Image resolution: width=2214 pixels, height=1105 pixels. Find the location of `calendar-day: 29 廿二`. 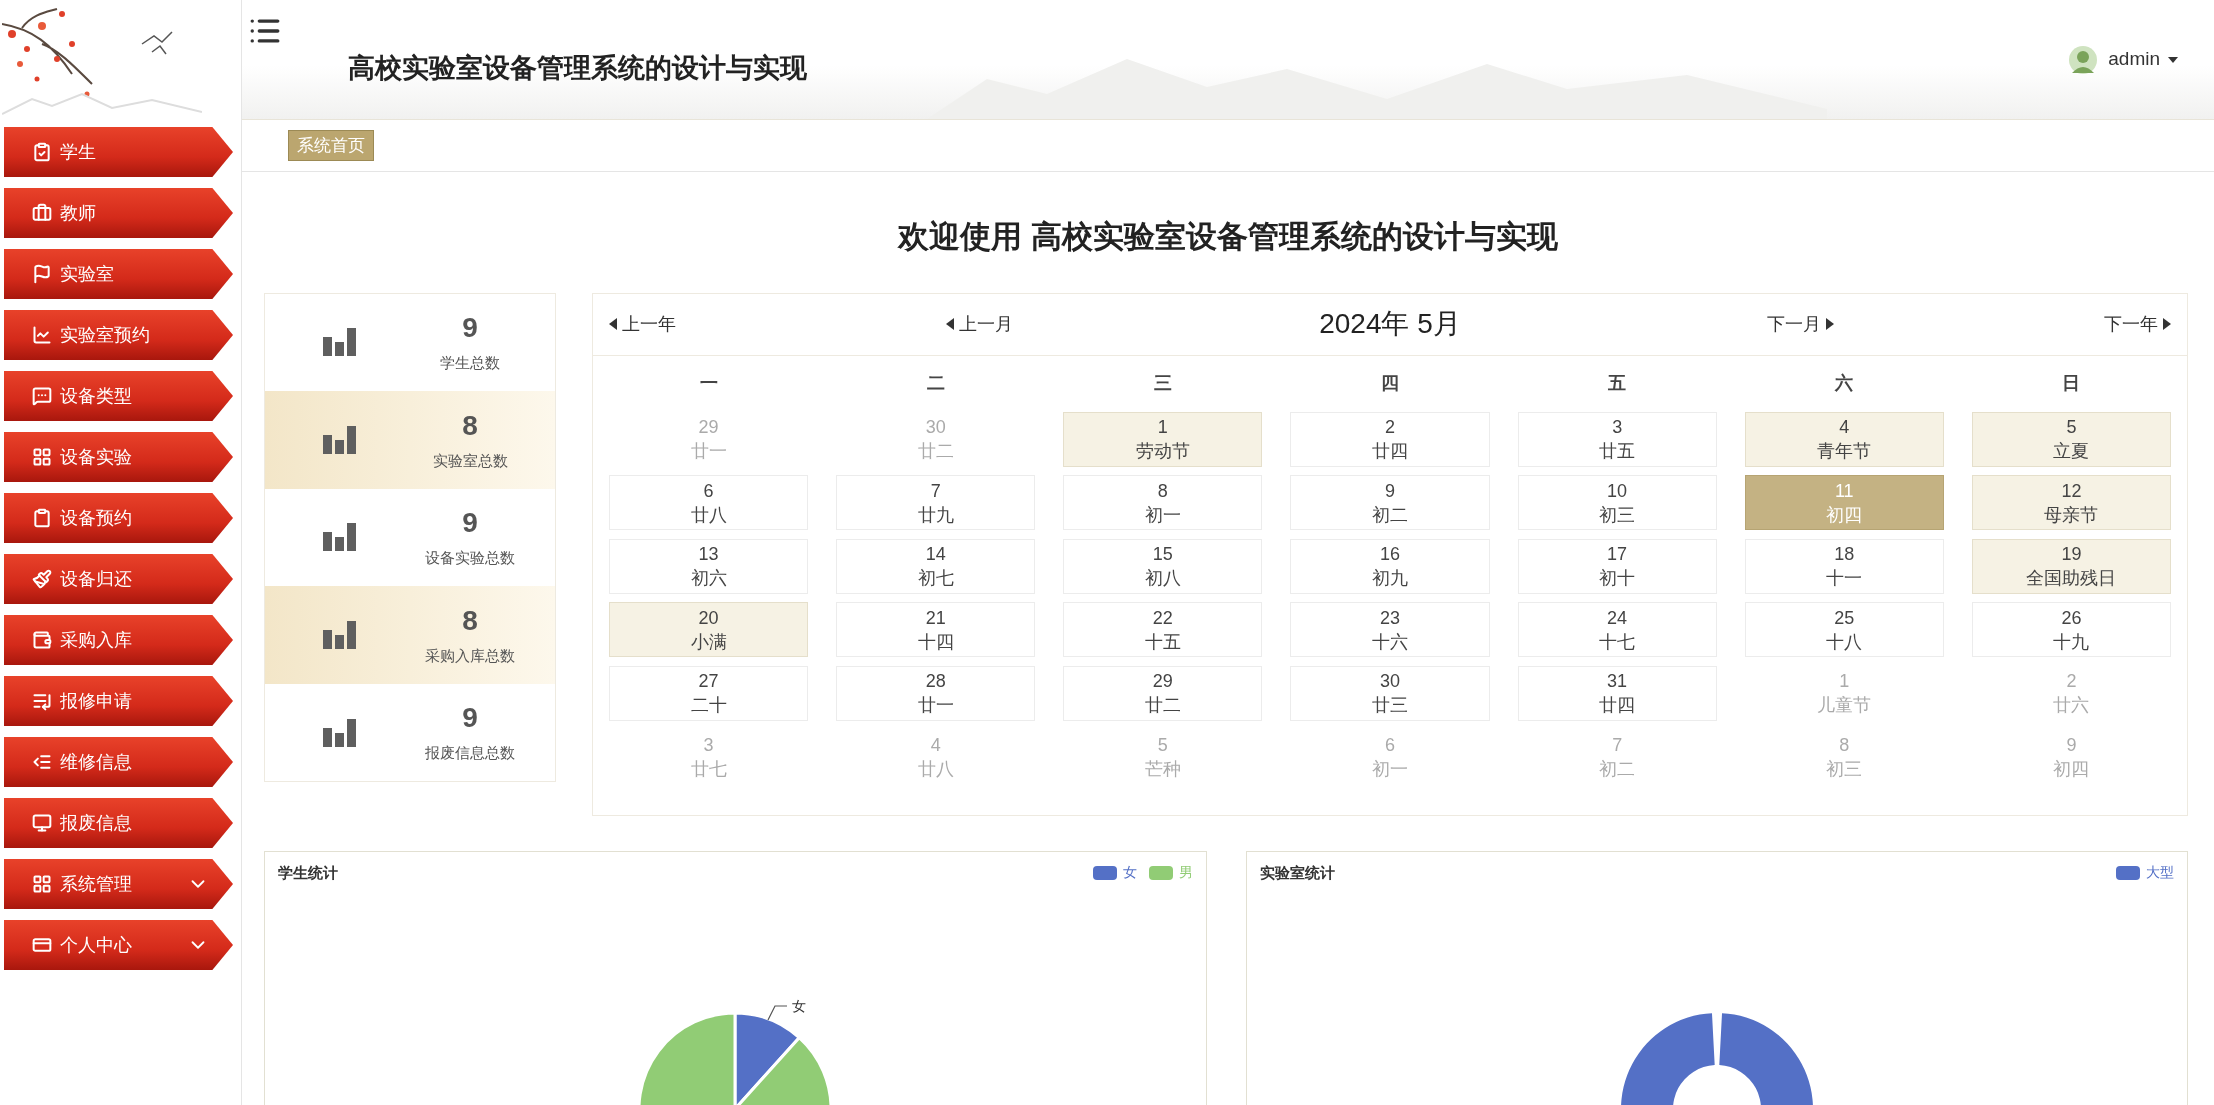

calendar-day: 29 廿二 is located at coordinates (1163, 693).